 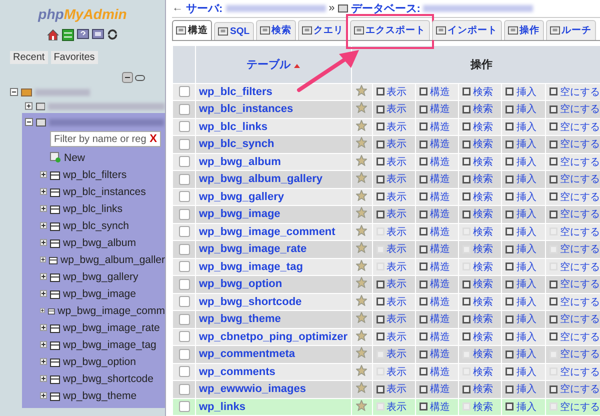 I want to click on reload-icon, so click(x=112, y=34).